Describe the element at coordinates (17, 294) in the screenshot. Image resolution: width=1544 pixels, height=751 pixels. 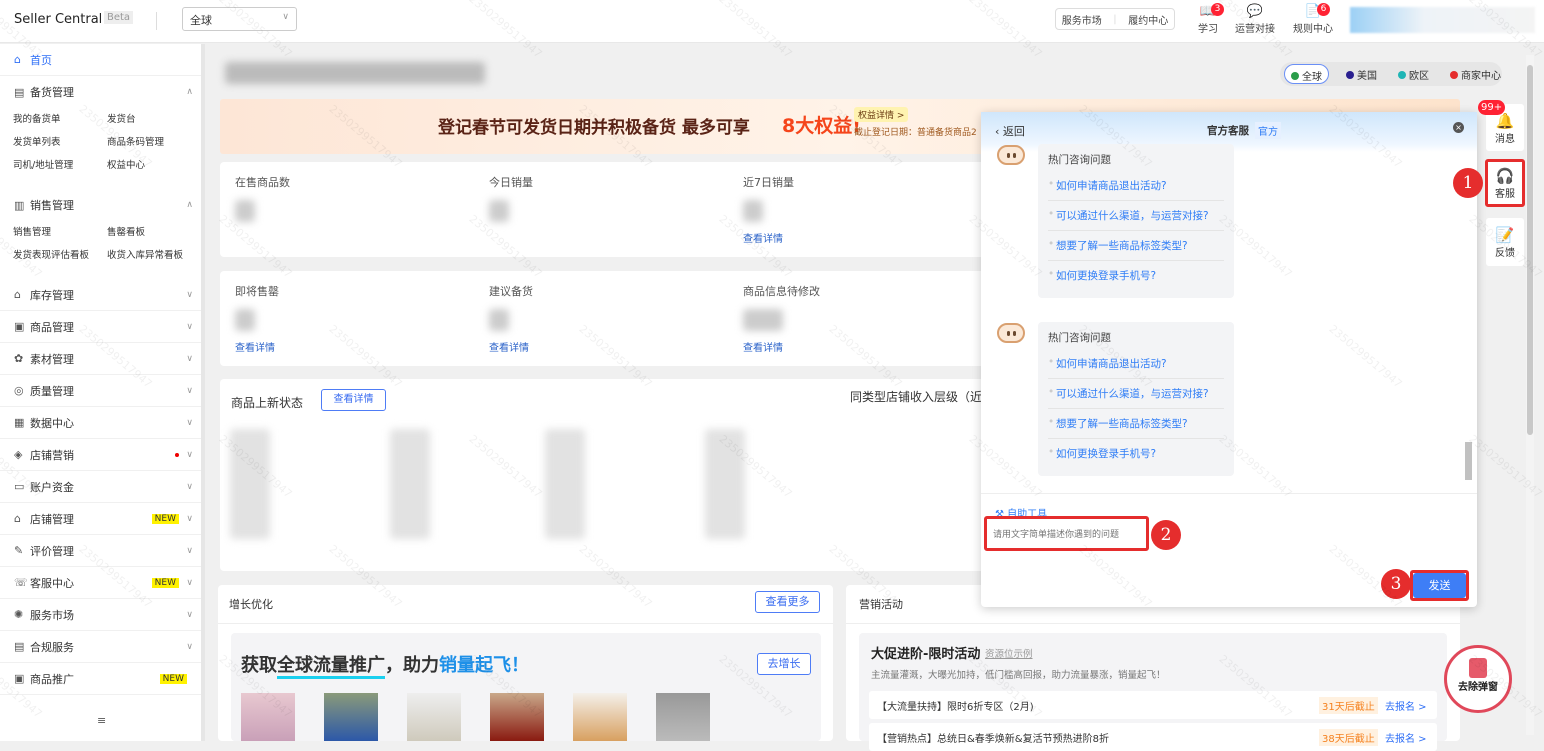
I see `warehouse-icon: ⌂` at that location.